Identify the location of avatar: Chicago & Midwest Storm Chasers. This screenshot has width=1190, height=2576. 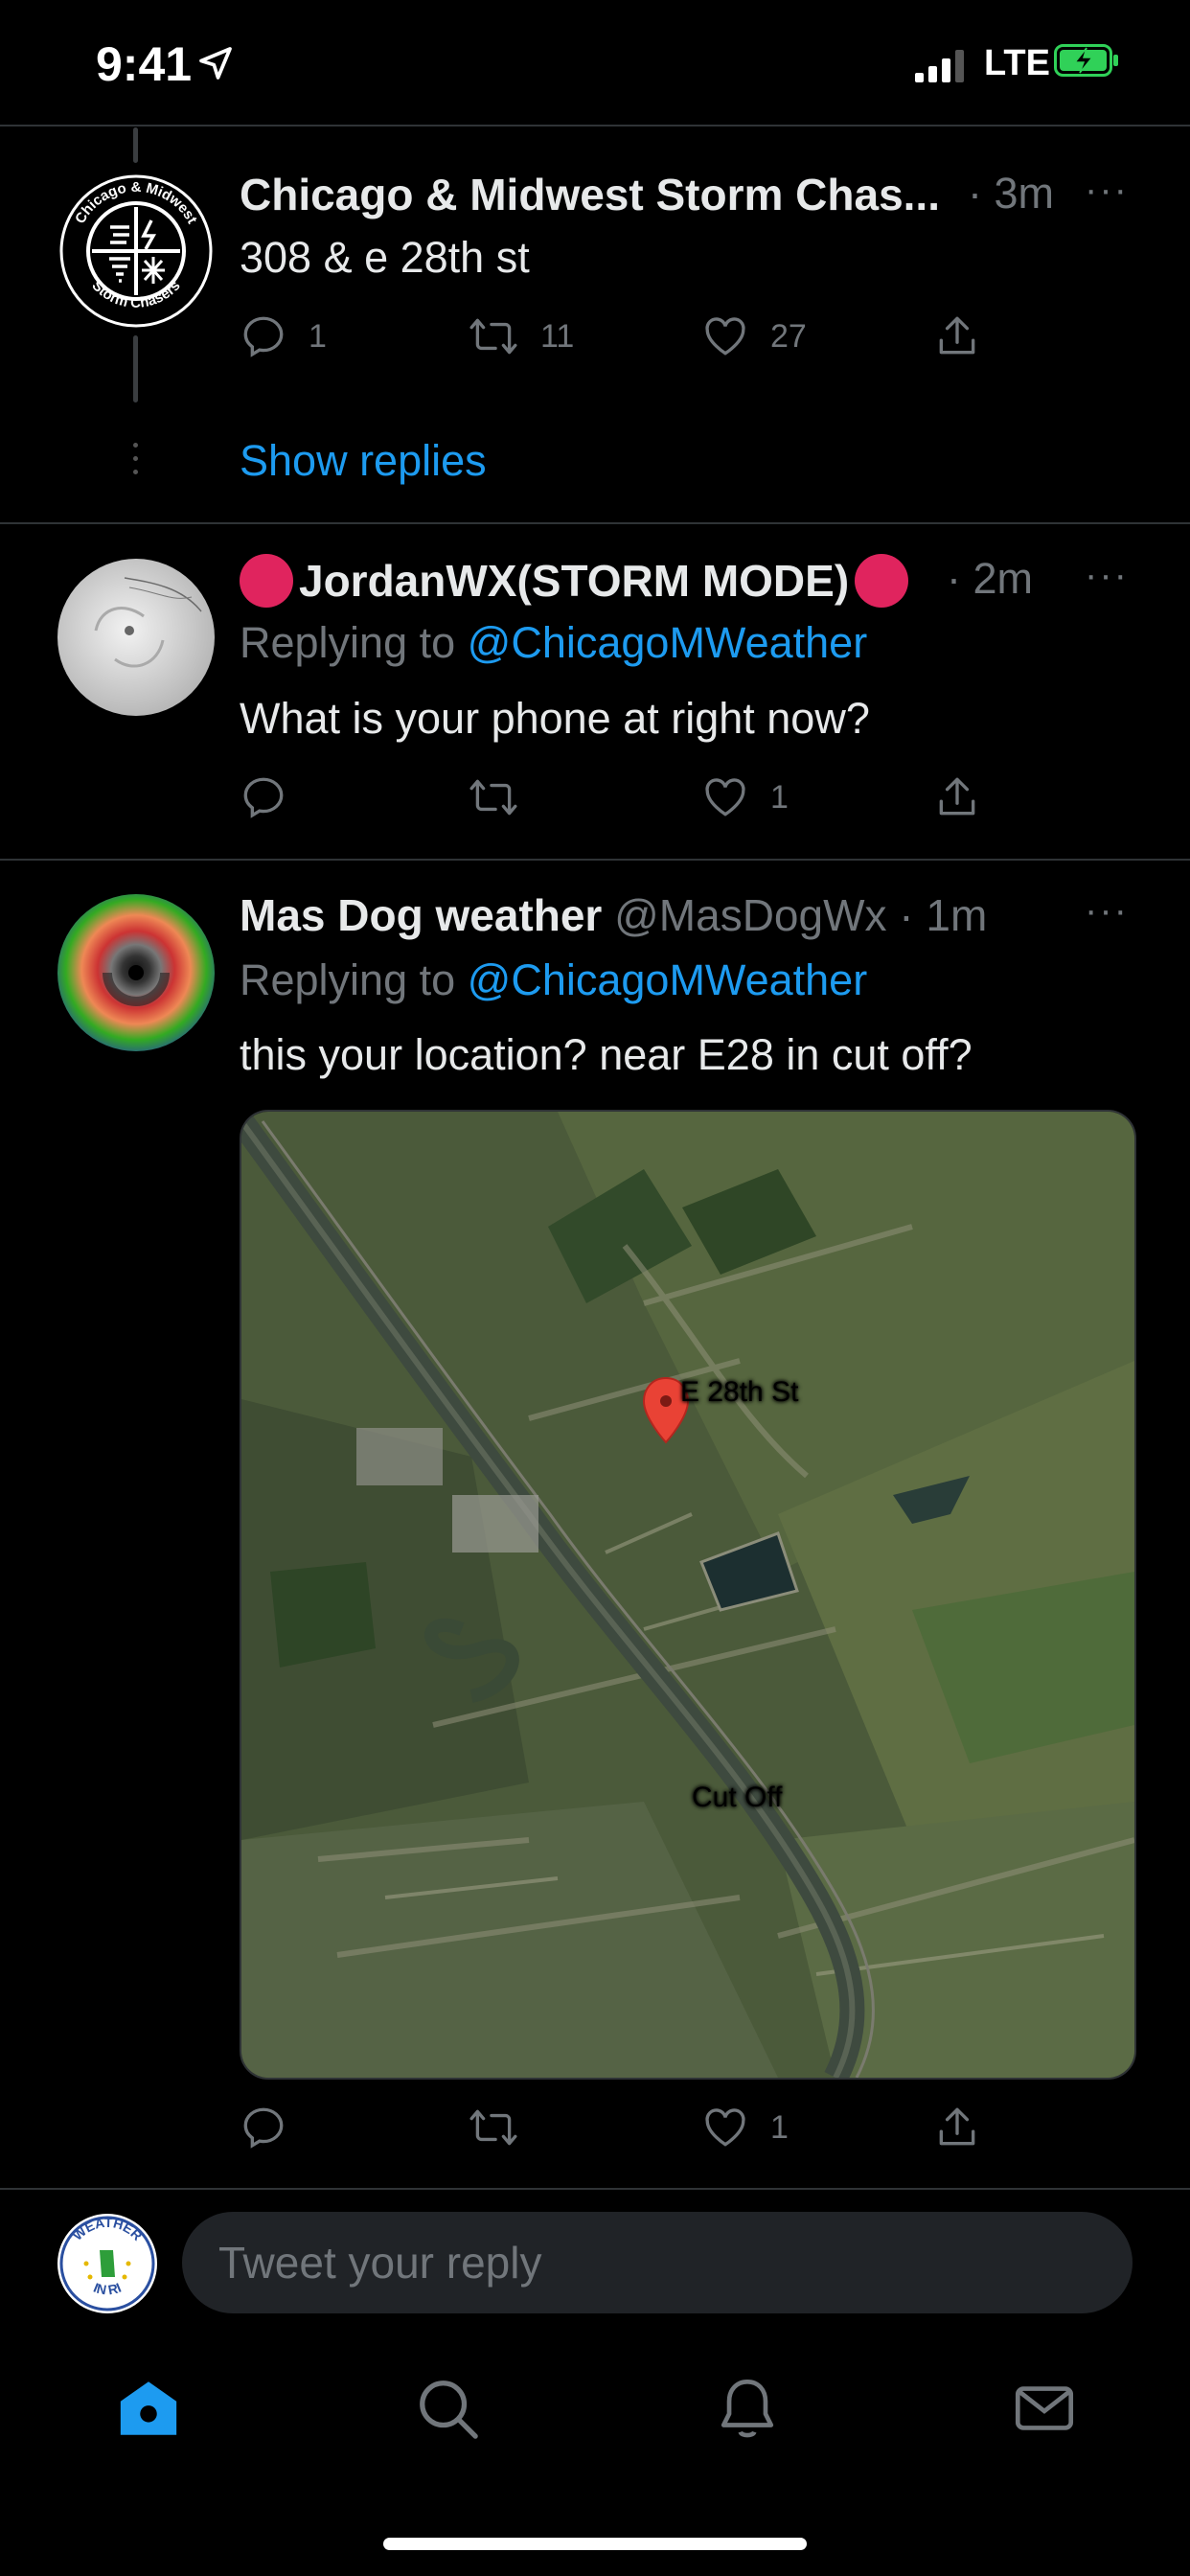
(136, 251).